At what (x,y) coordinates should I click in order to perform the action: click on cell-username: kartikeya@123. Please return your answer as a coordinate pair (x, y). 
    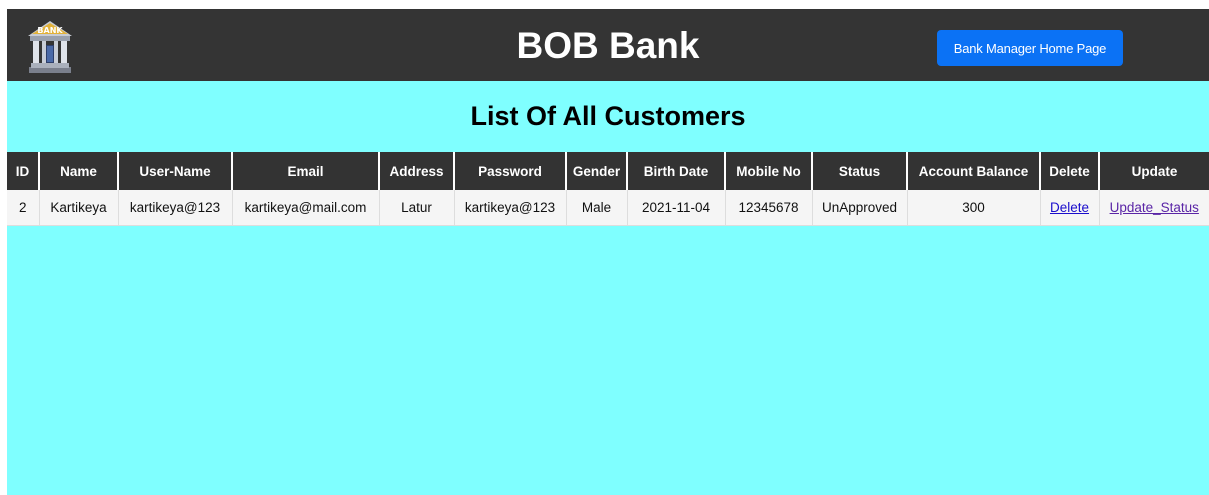
    Looking at the image, I should click on (175, 208).